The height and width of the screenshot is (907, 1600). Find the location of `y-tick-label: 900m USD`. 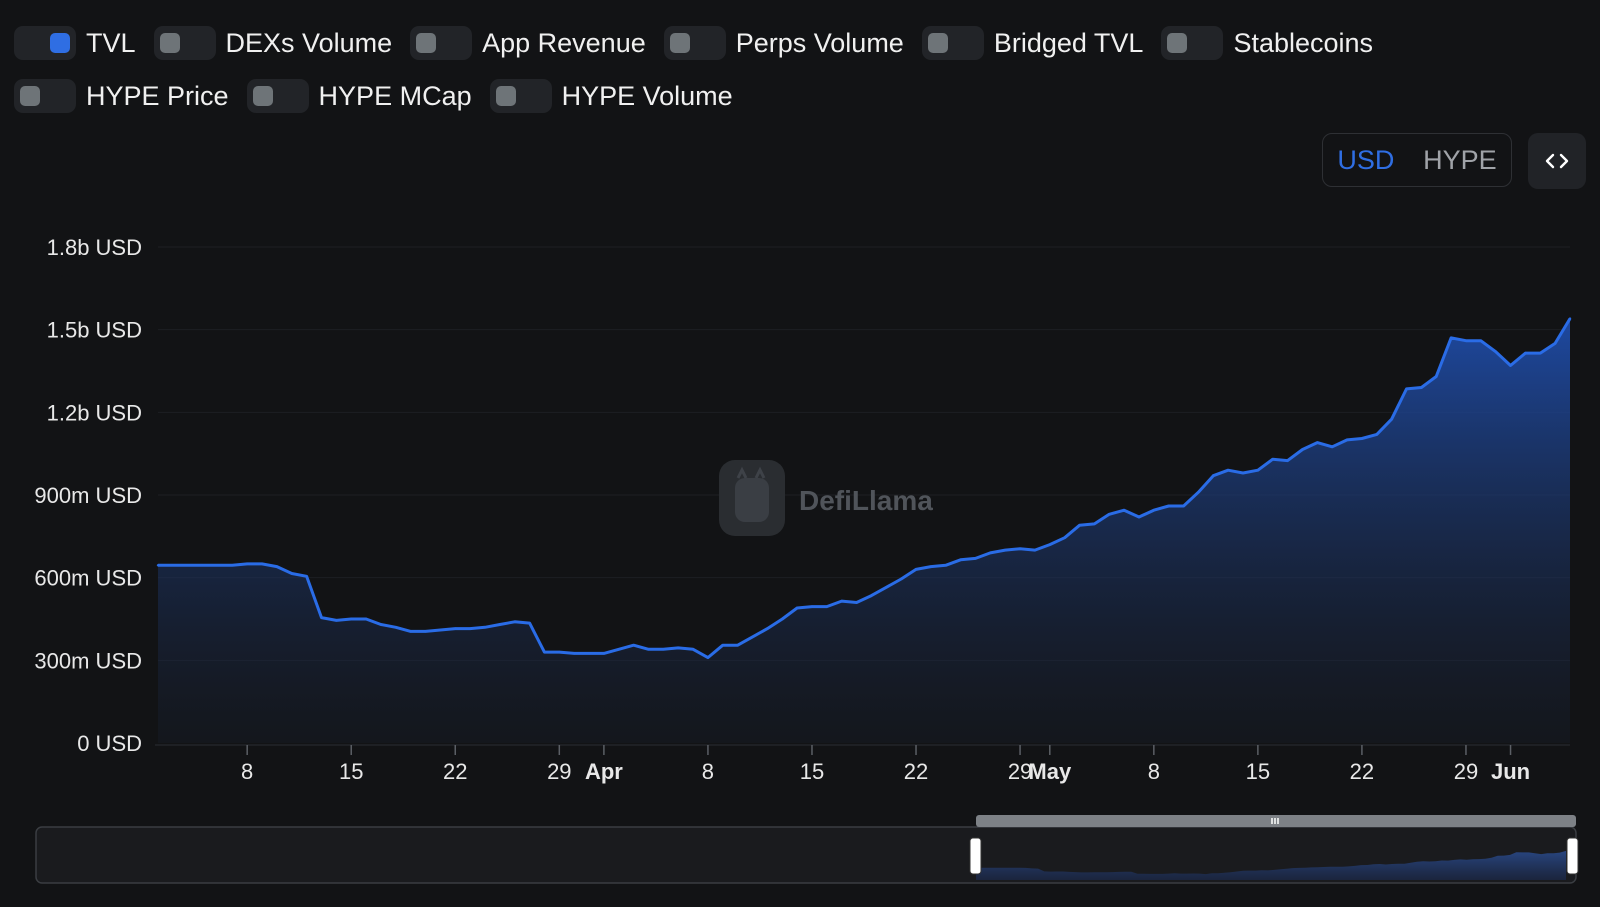

y-tick-label: 900m USD is located at coordinates (88, 495).